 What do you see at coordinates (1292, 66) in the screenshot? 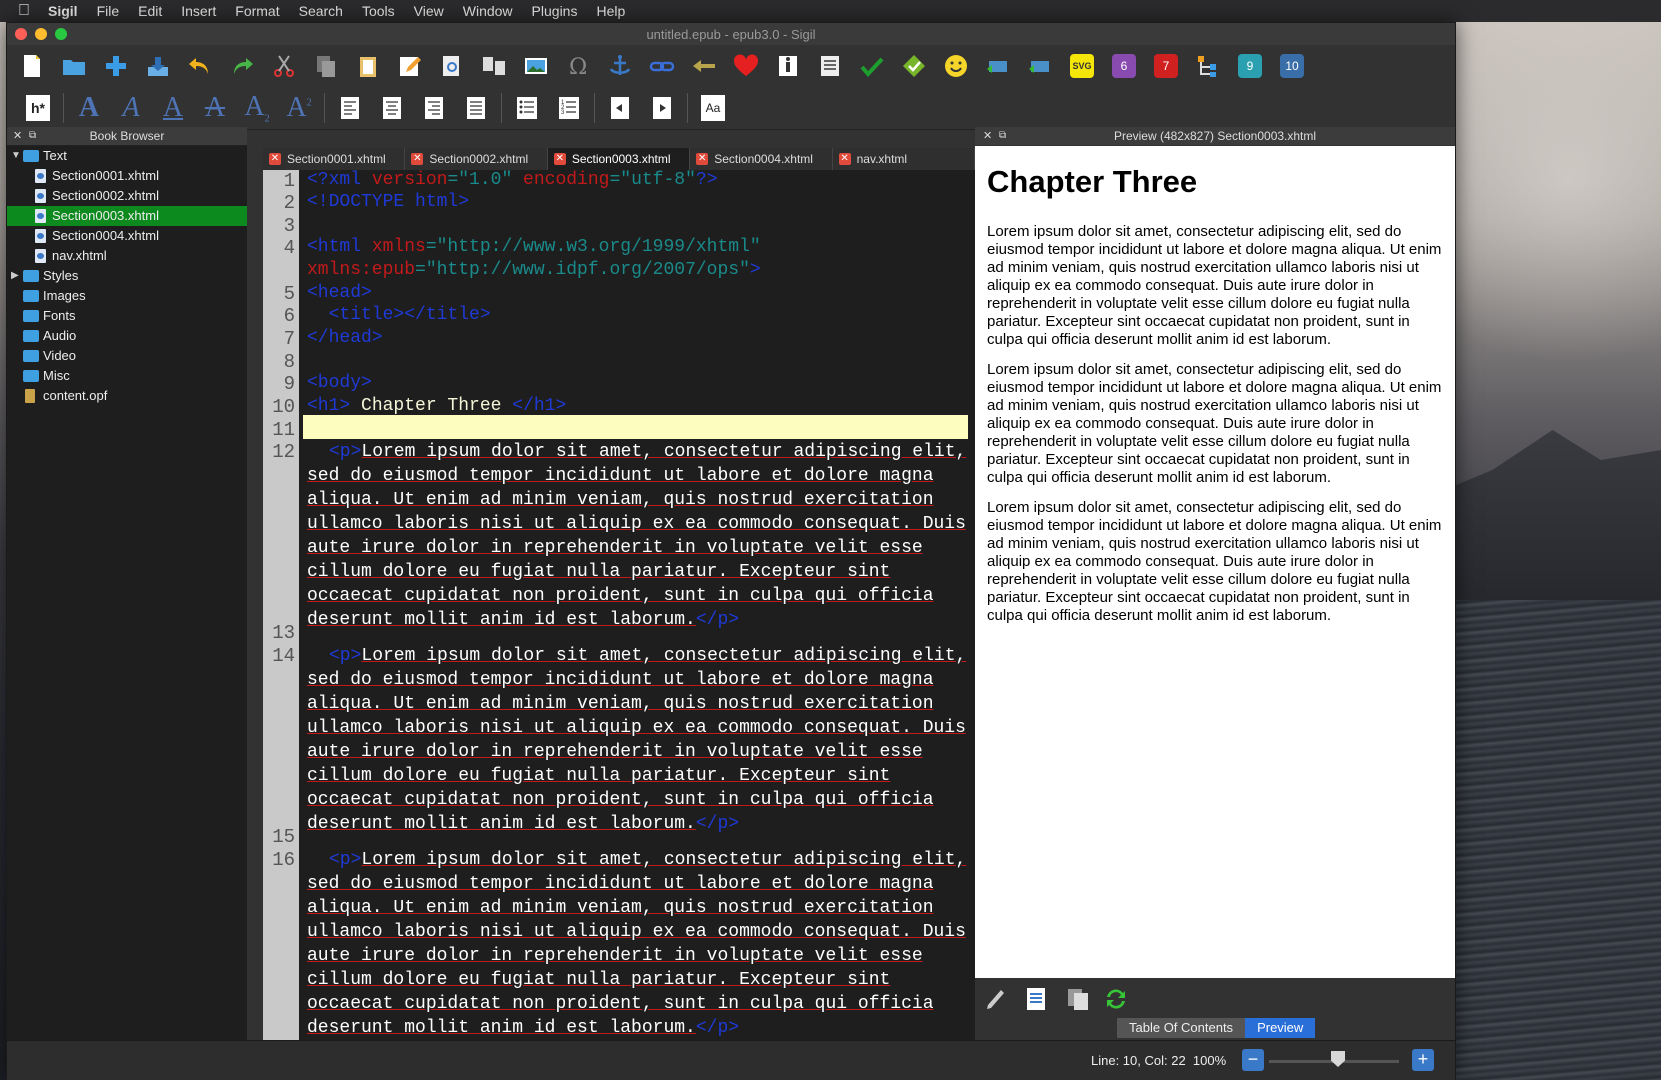
I see `plugin-10-button: 10` at bounding box center [1292, 66].